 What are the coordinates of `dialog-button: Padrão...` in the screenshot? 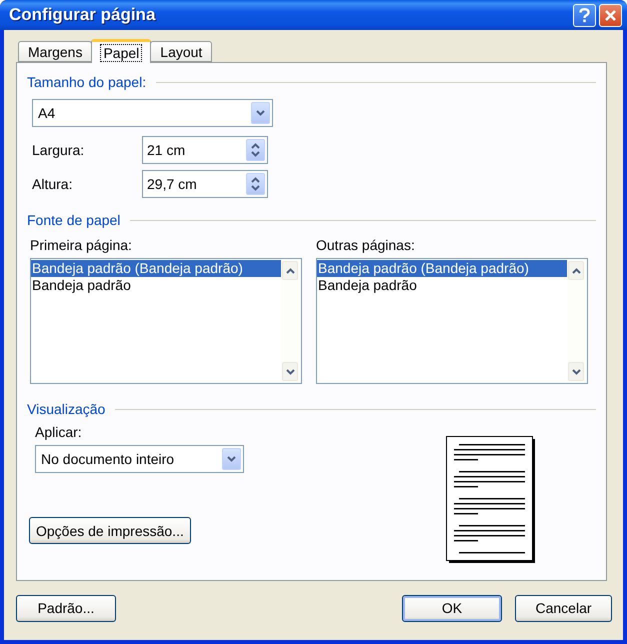 It's located at (66, 608).